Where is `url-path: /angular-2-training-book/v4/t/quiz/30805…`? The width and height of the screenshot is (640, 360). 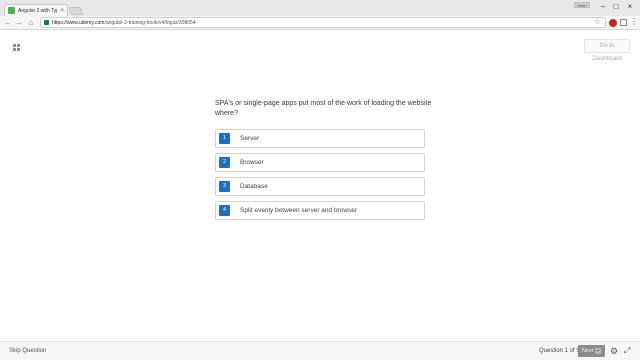 url-path: /angular-2-training-book/v4/t/quiz/30805… is located at coordinates (150, 22).